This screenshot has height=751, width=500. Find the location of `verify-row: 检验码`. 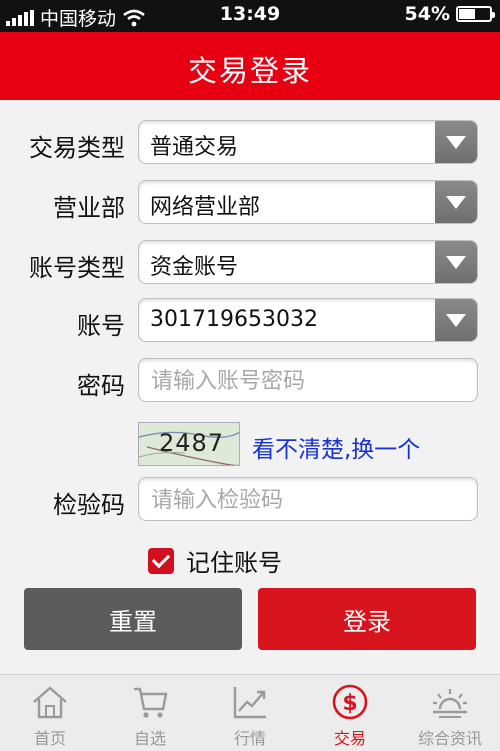

verify-row: 检验码 is located at coordinates (250, 500).